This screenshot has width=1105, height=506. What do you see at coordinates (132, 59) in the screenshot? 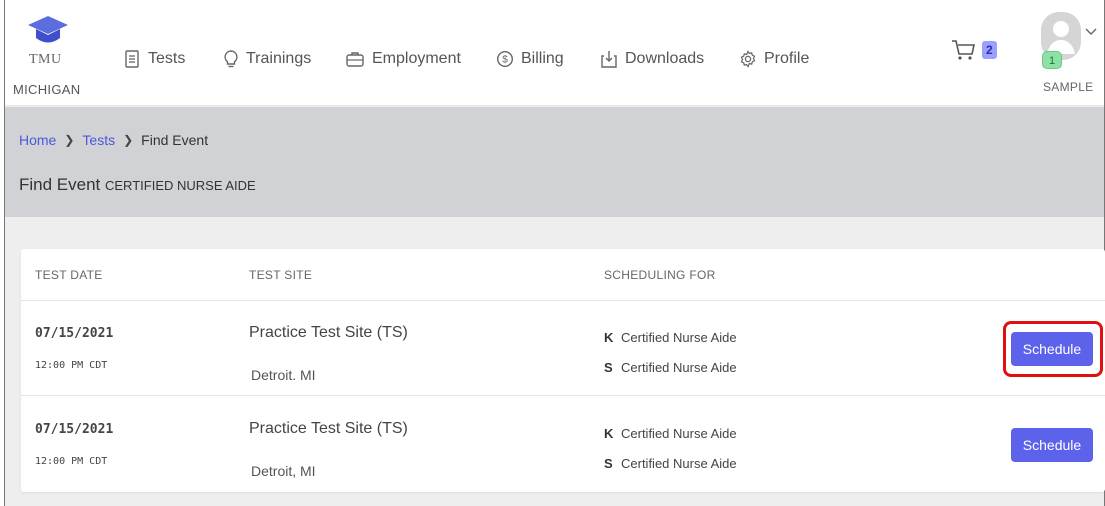
I see `tests-icon` at bounding box center [132, 59].